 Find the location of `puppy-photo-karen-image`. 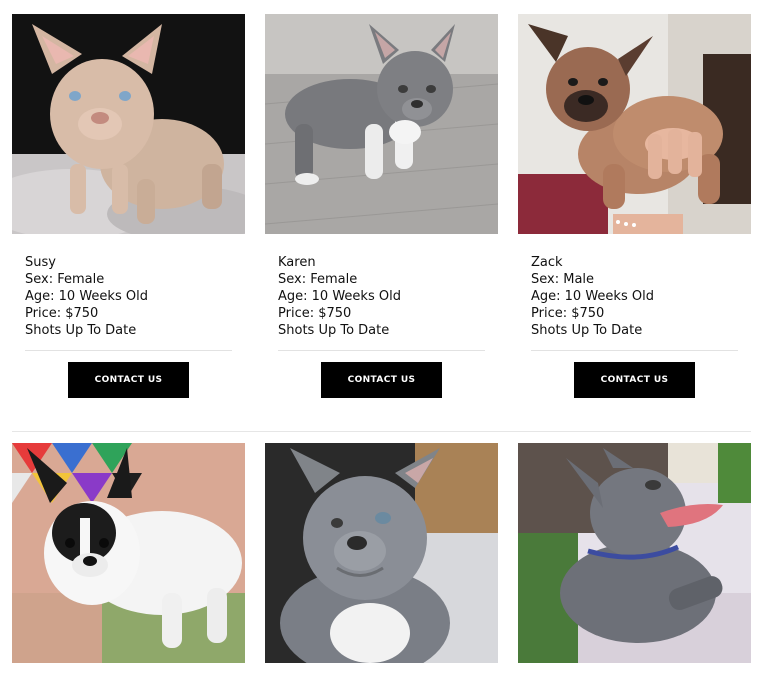

puppy-photo-karen-image is located at coordinates (381, 124).